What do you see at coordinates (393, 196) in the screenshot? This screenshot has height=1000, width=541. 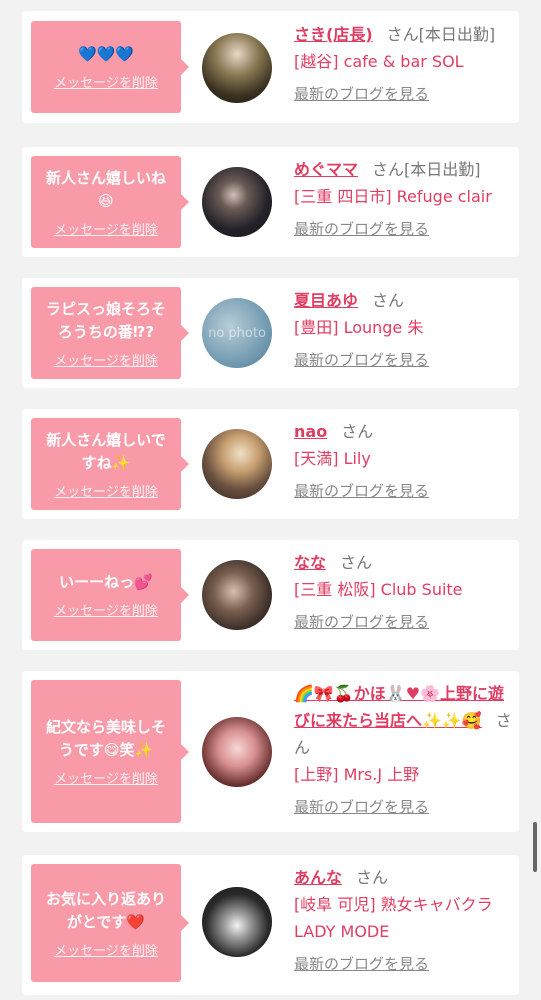 I see `shop-name: [三重 四日市] Refuge clair` at bounding box center [393, 196].